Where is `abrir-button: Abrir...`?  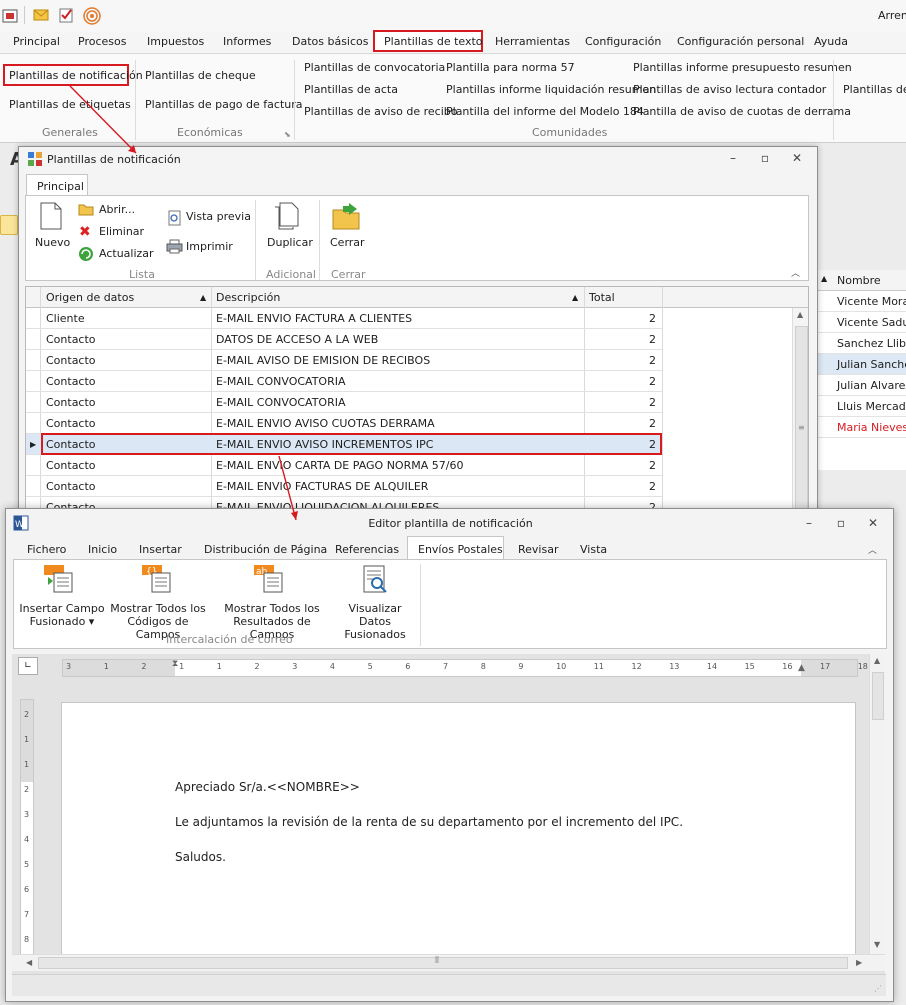
abrir-button: Abrir... is located at coordinates (117, 209).